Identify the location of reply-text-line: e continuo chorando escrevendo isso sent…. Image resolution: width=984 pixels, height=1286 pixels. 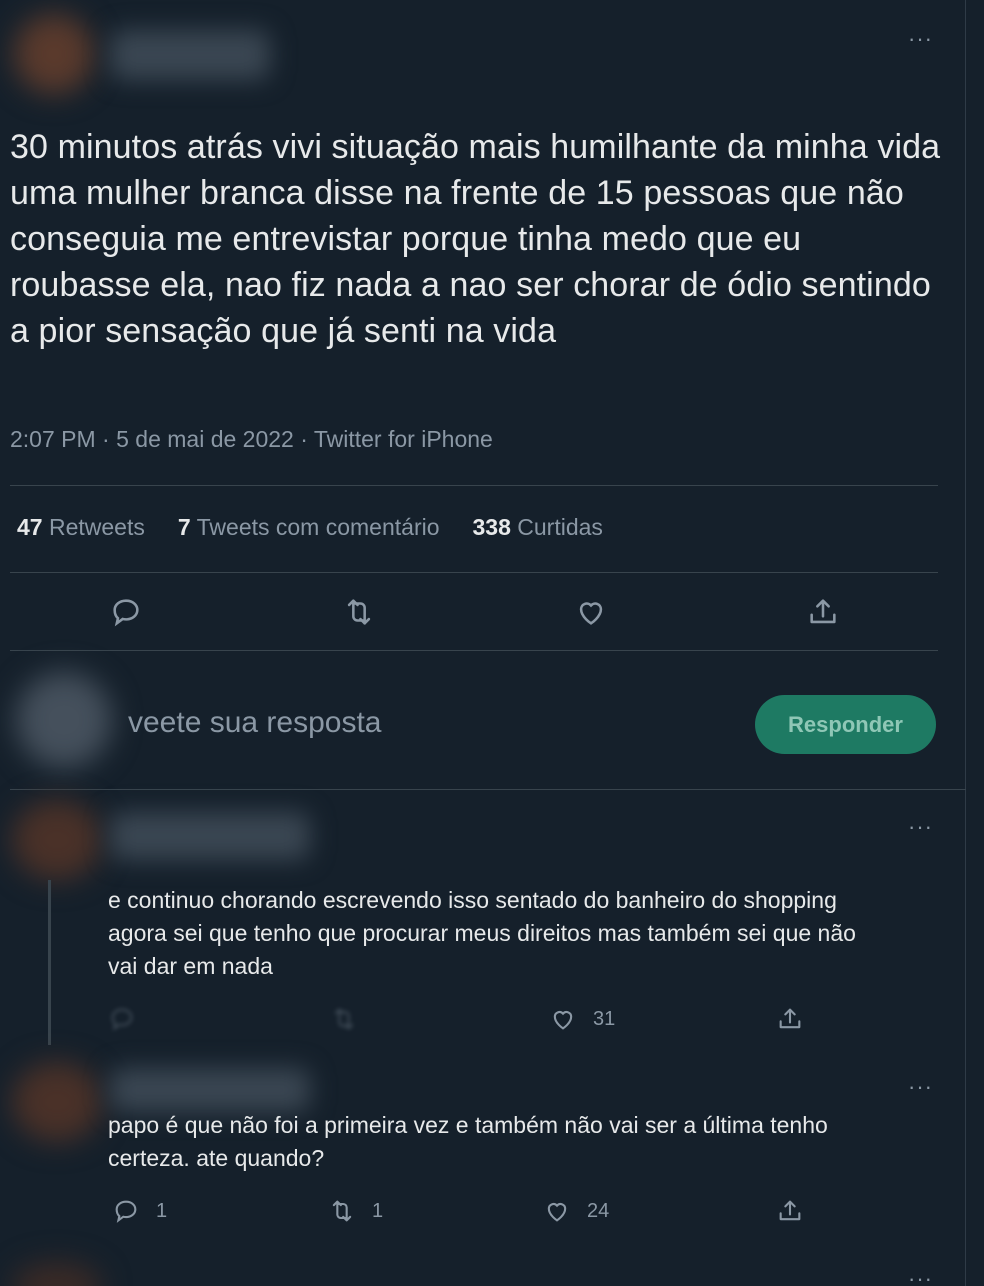
(472, 900).